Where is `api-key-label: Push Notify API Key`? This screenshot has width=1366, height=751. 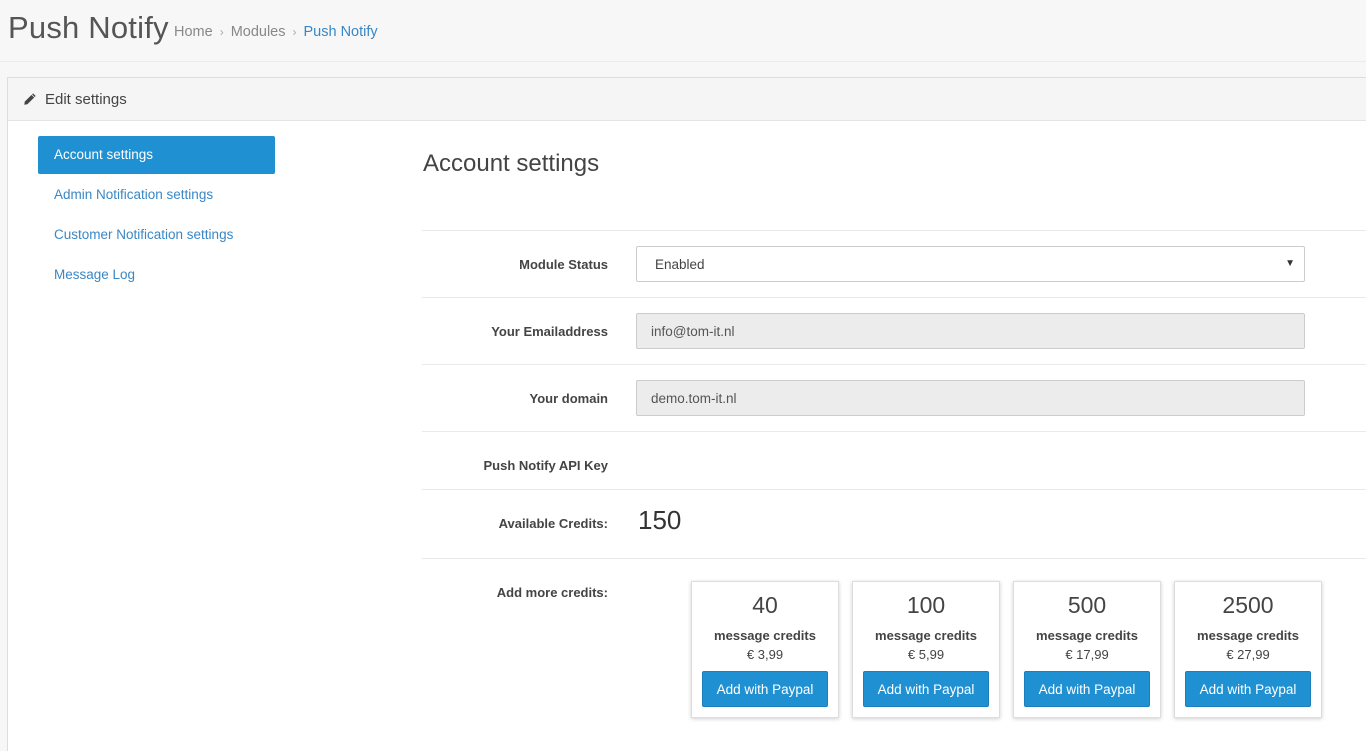 api-key-label: Push Notify API Key is located at coordinates (545, 465).